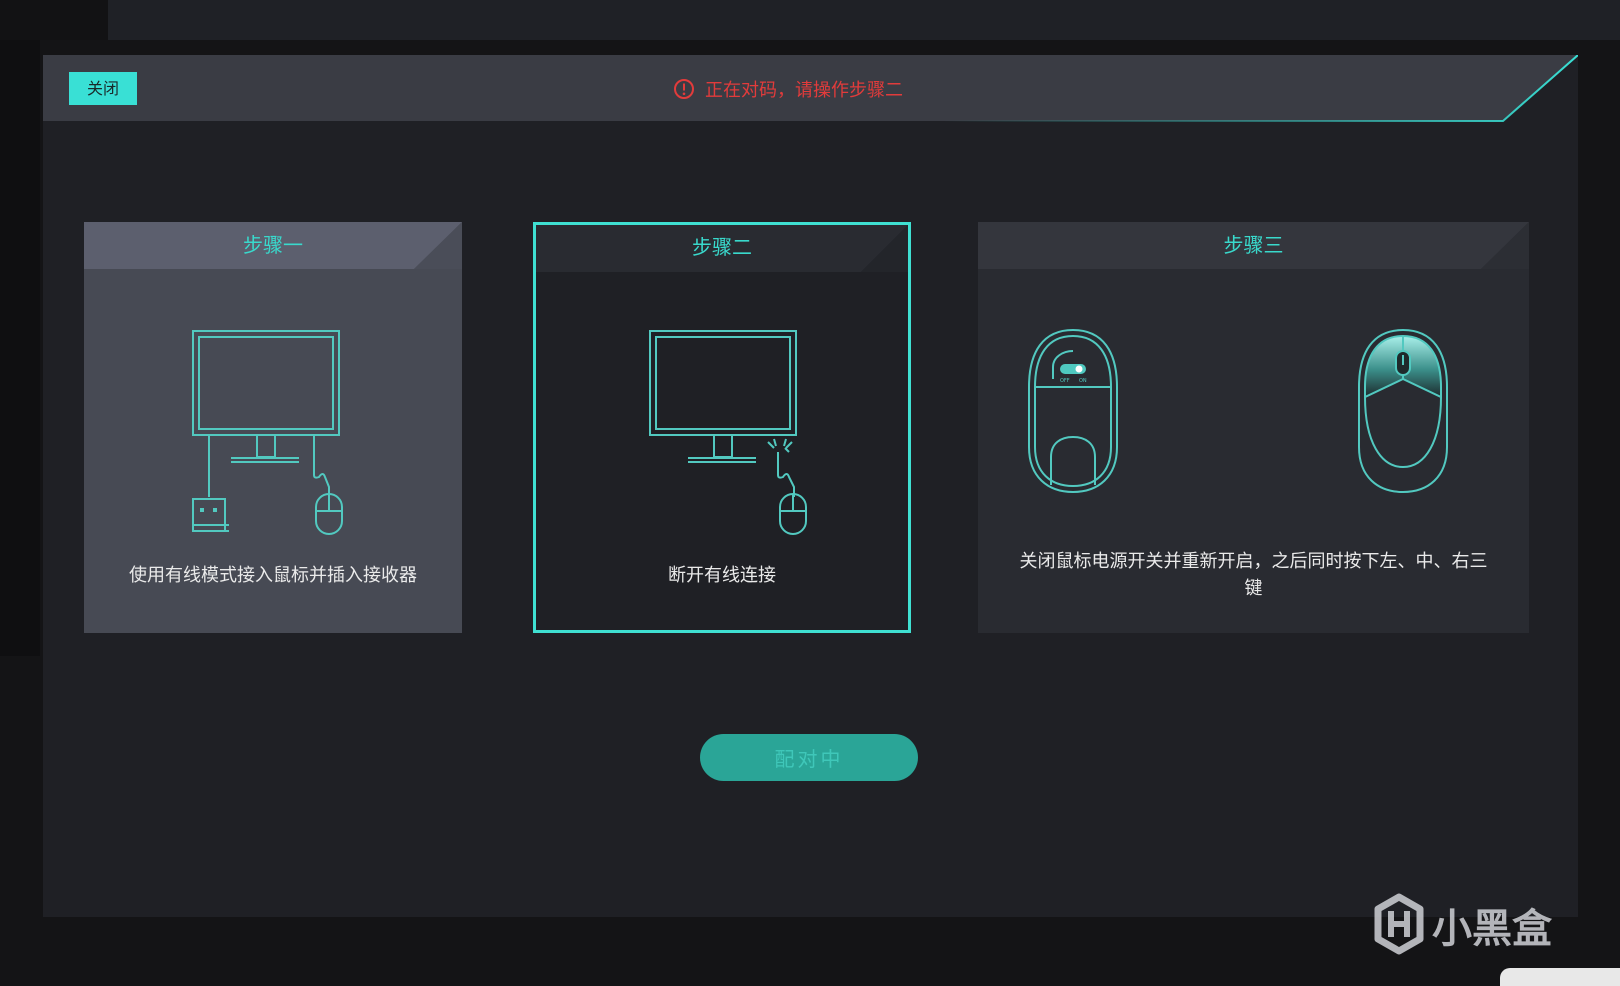 Image resolution: width=1620 pixels, height=986 pixels. Describe the element at coordinates (728, 432) in the screenshot. I see `monitor-disconnected-mouse-illustration` at that location.